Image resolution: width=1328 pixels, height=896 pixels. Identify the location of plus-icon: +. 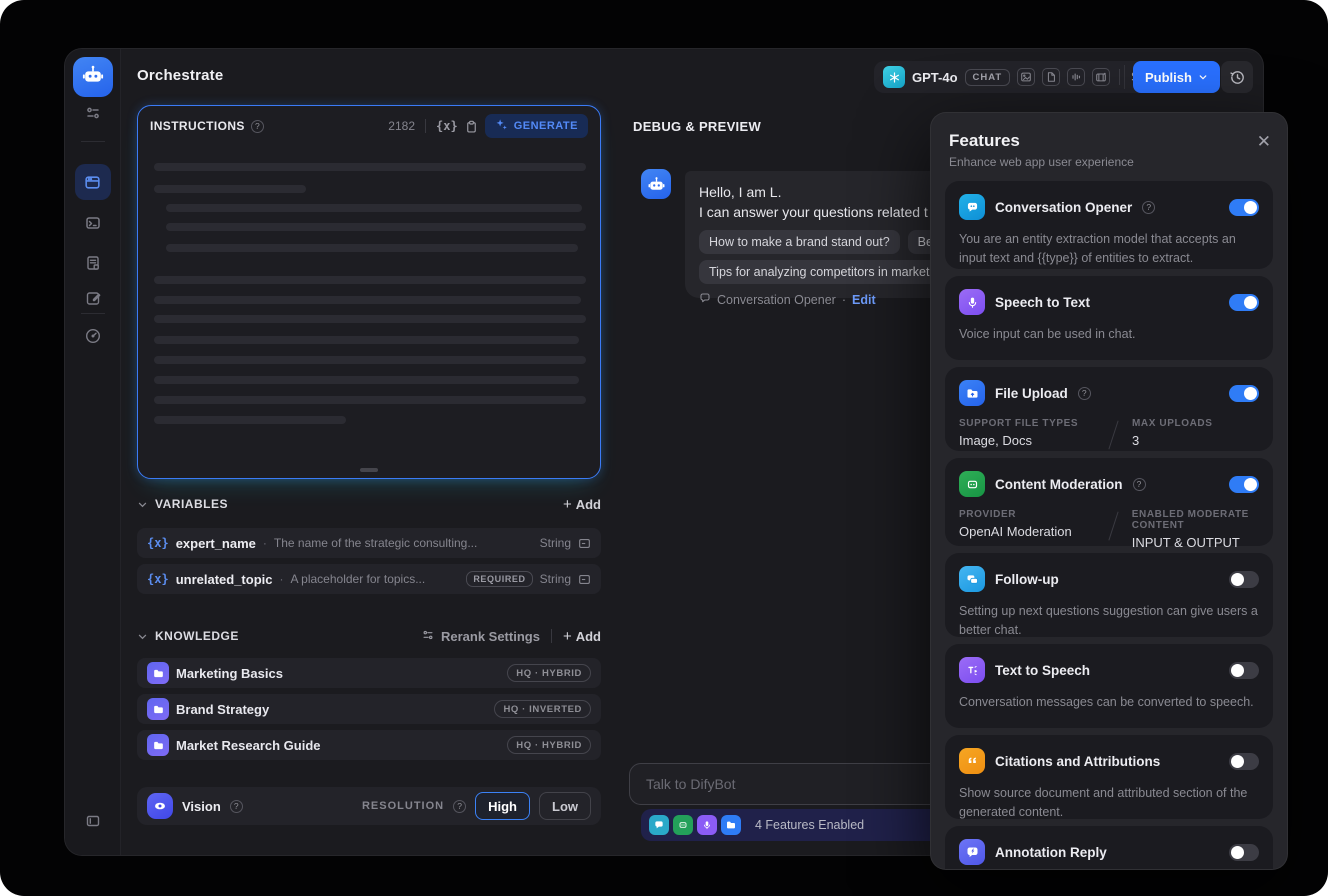
(567, 636).